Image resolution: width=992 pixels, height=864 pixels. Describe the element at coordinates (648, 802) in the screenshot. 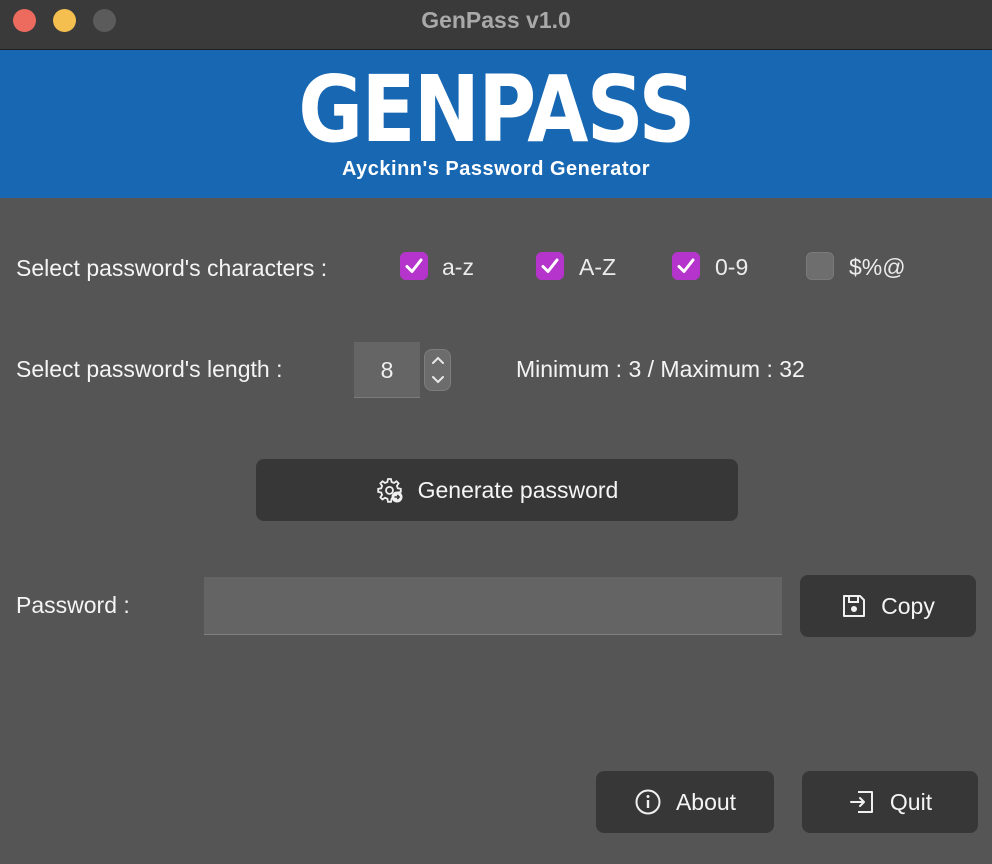

I see `info-icon` at that location.